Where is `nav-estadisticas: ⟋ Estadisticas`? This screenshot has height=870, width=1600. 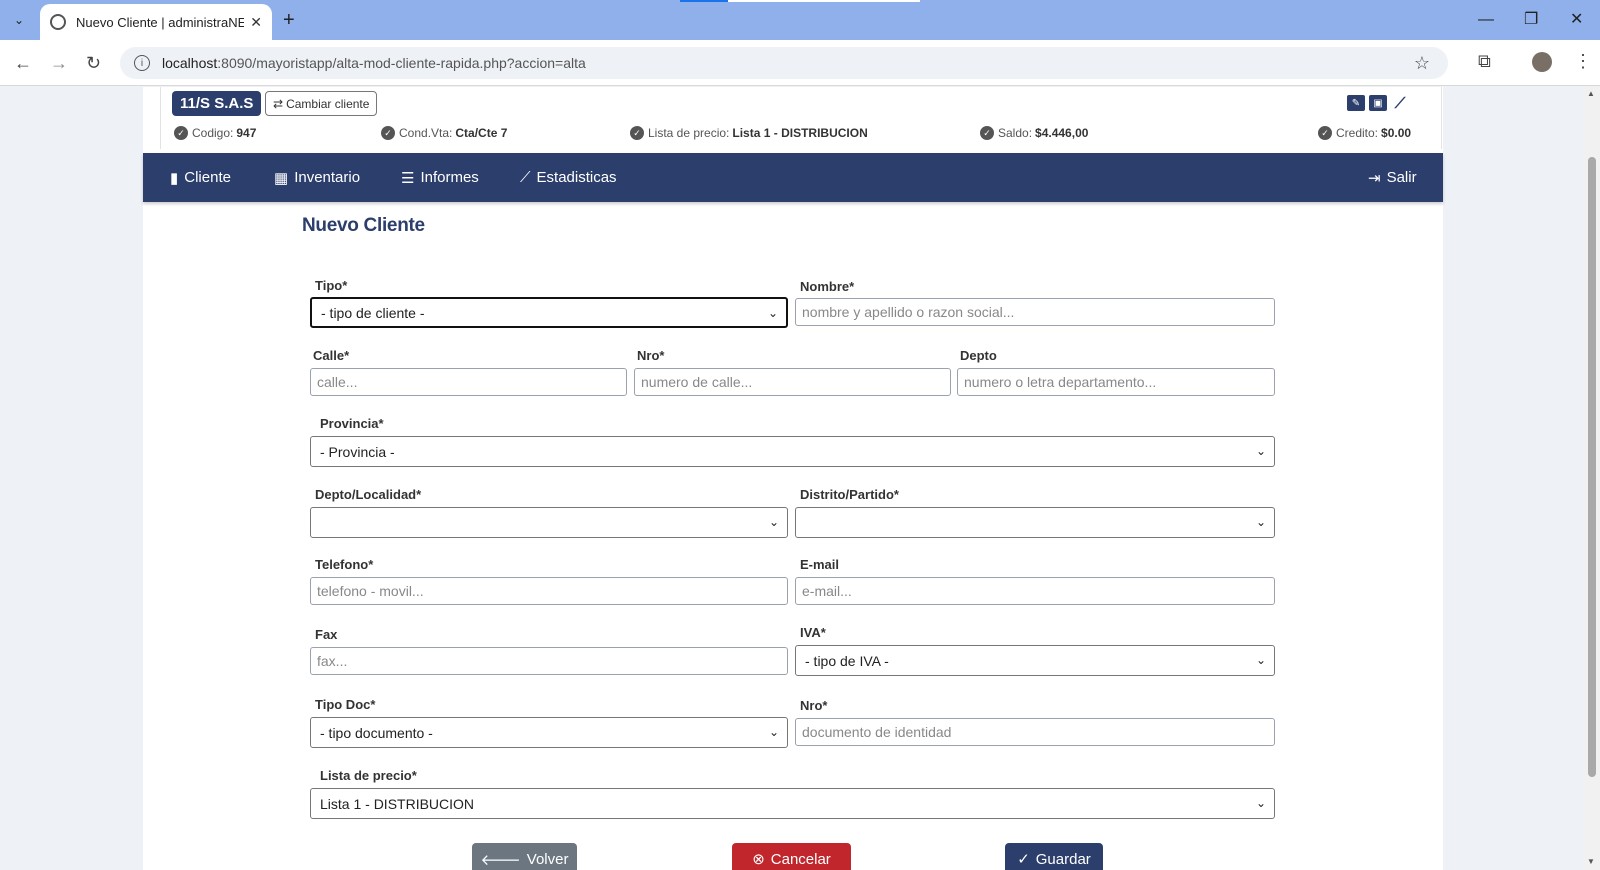
nav-estadisticas: ⟋ Estadisticas is located at coordinates (568, 177).